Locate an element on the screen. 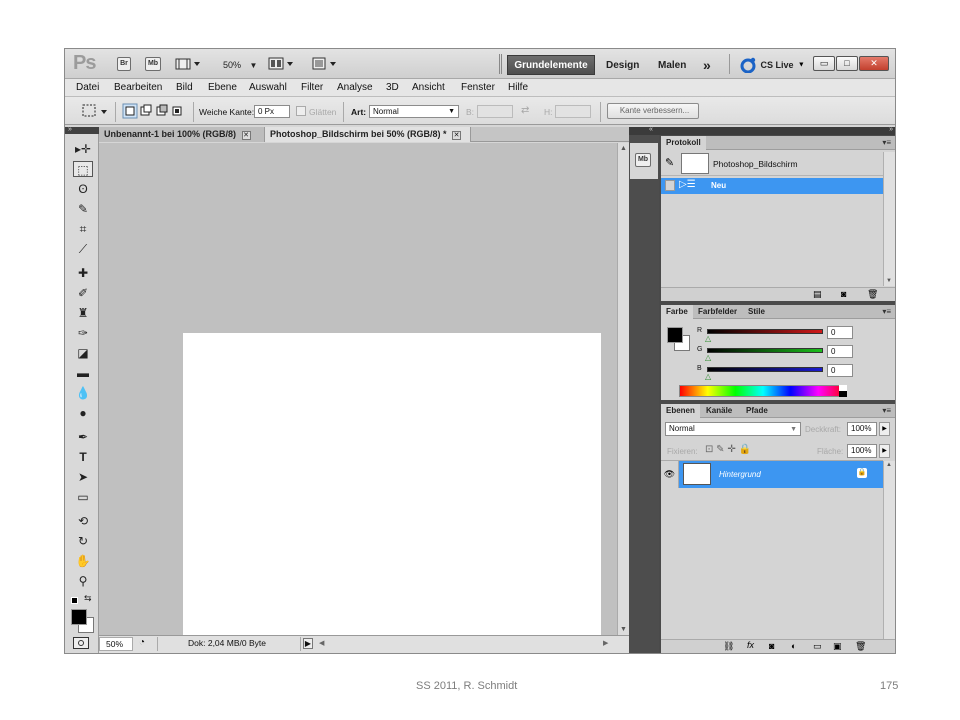  close-window-button: ✕ is located at coordinates (874, 63).